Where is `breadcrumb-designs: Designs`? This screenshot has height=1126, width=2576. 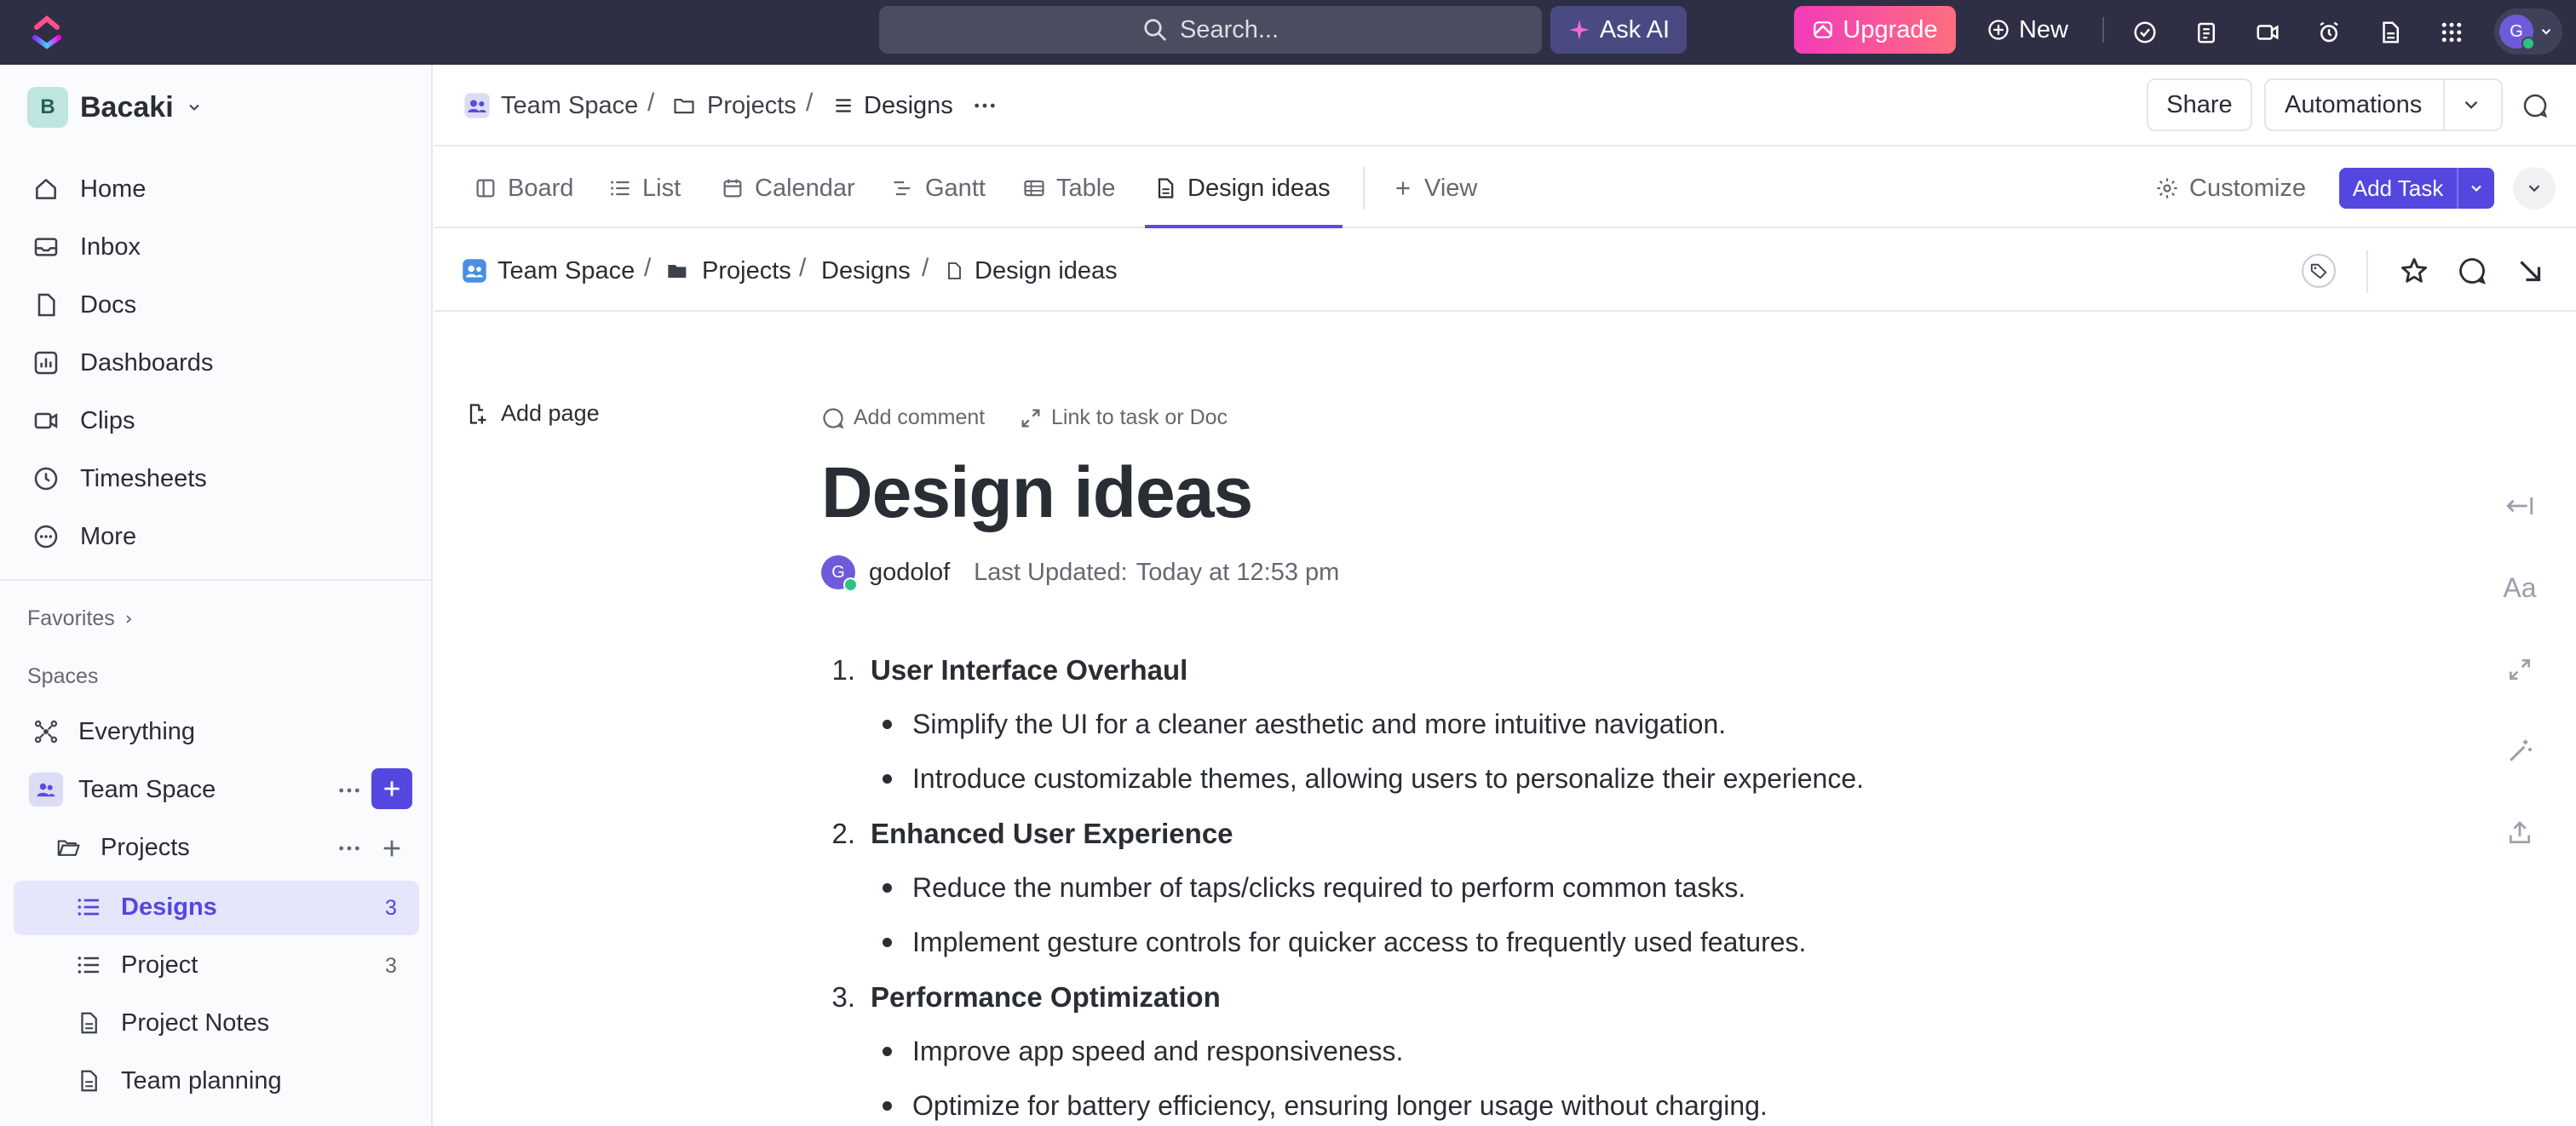
breadcrumb-designs: Designs is located at coordinates (892, 105).